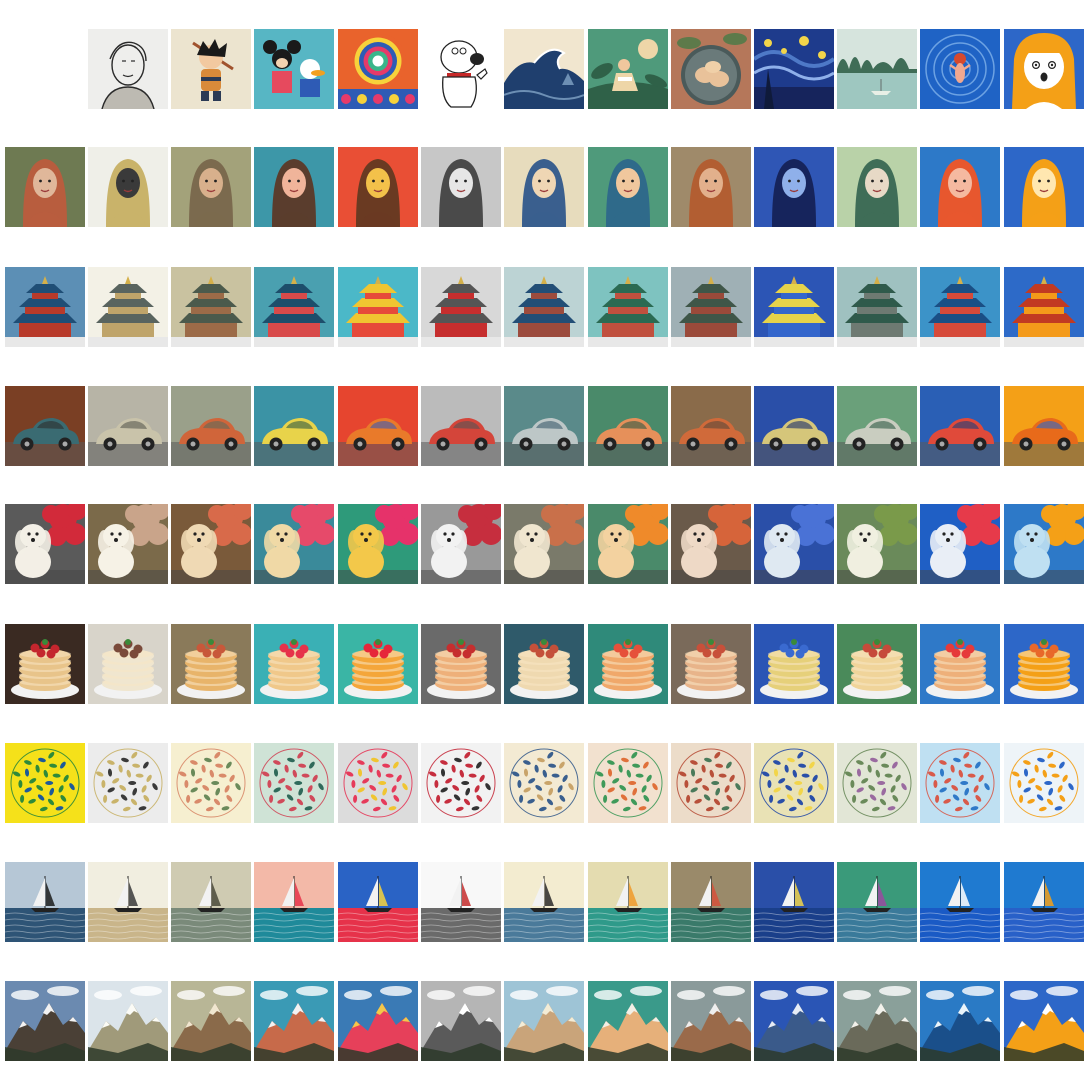 The height and width of the screenshot is (1089, 1089). I want to click on stylized-vintage-car-psychedelic-folk-art, so click(378, 426).